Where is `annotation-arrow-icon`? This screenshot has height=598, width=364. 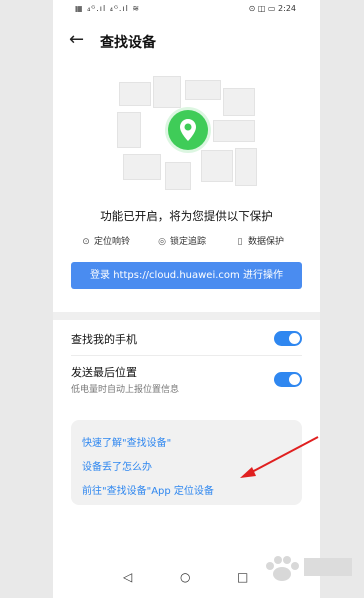 annotation-arrow-icon is located at coordinates (279, 457).